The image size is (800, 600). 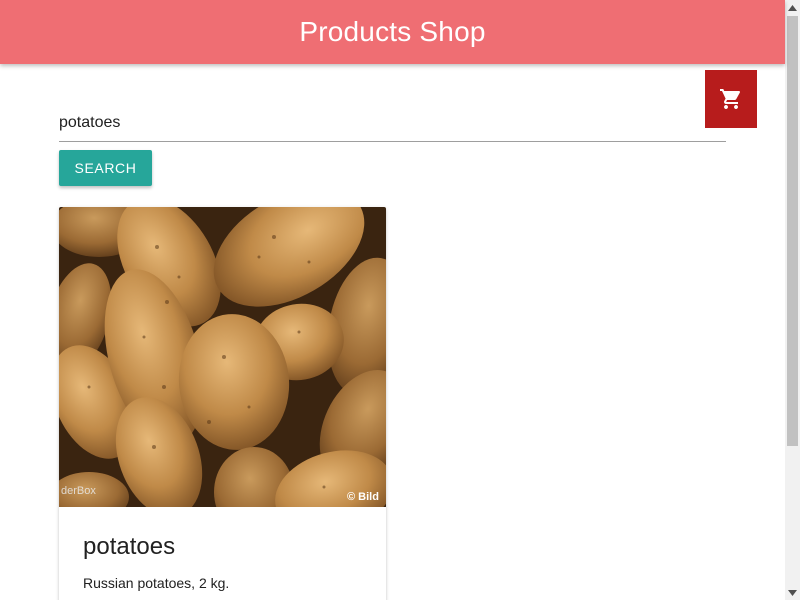 I want to click on scroll-down-arrow-icon, so click(x=792, y=592).